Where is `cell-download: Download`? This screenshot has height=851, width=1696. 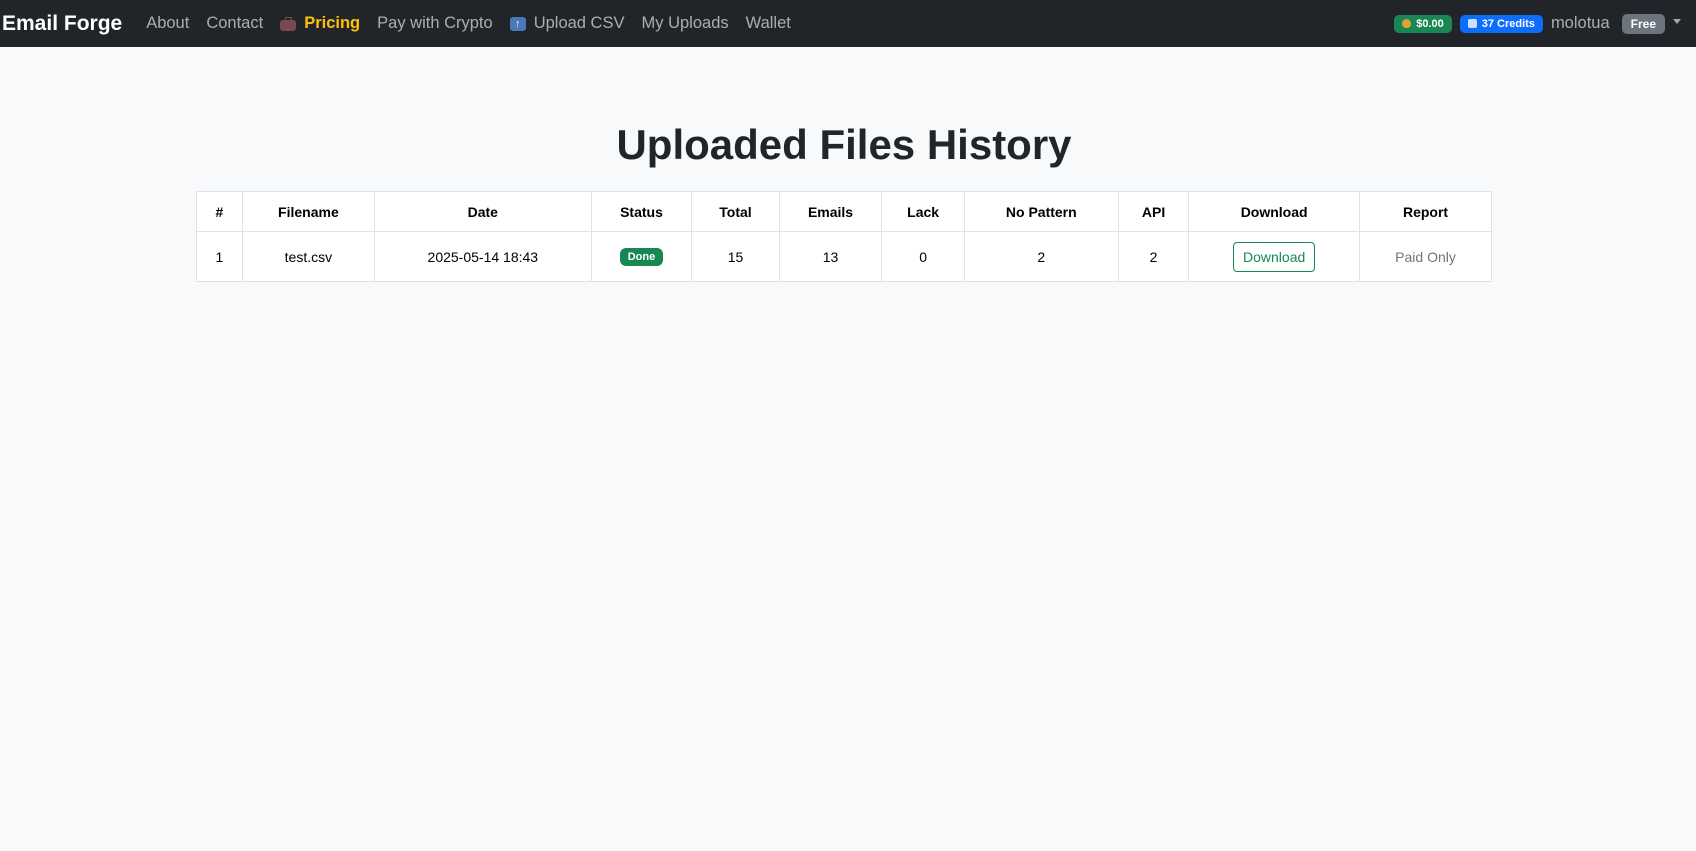
cell-download: Download is located at coordinates (1274, 256).